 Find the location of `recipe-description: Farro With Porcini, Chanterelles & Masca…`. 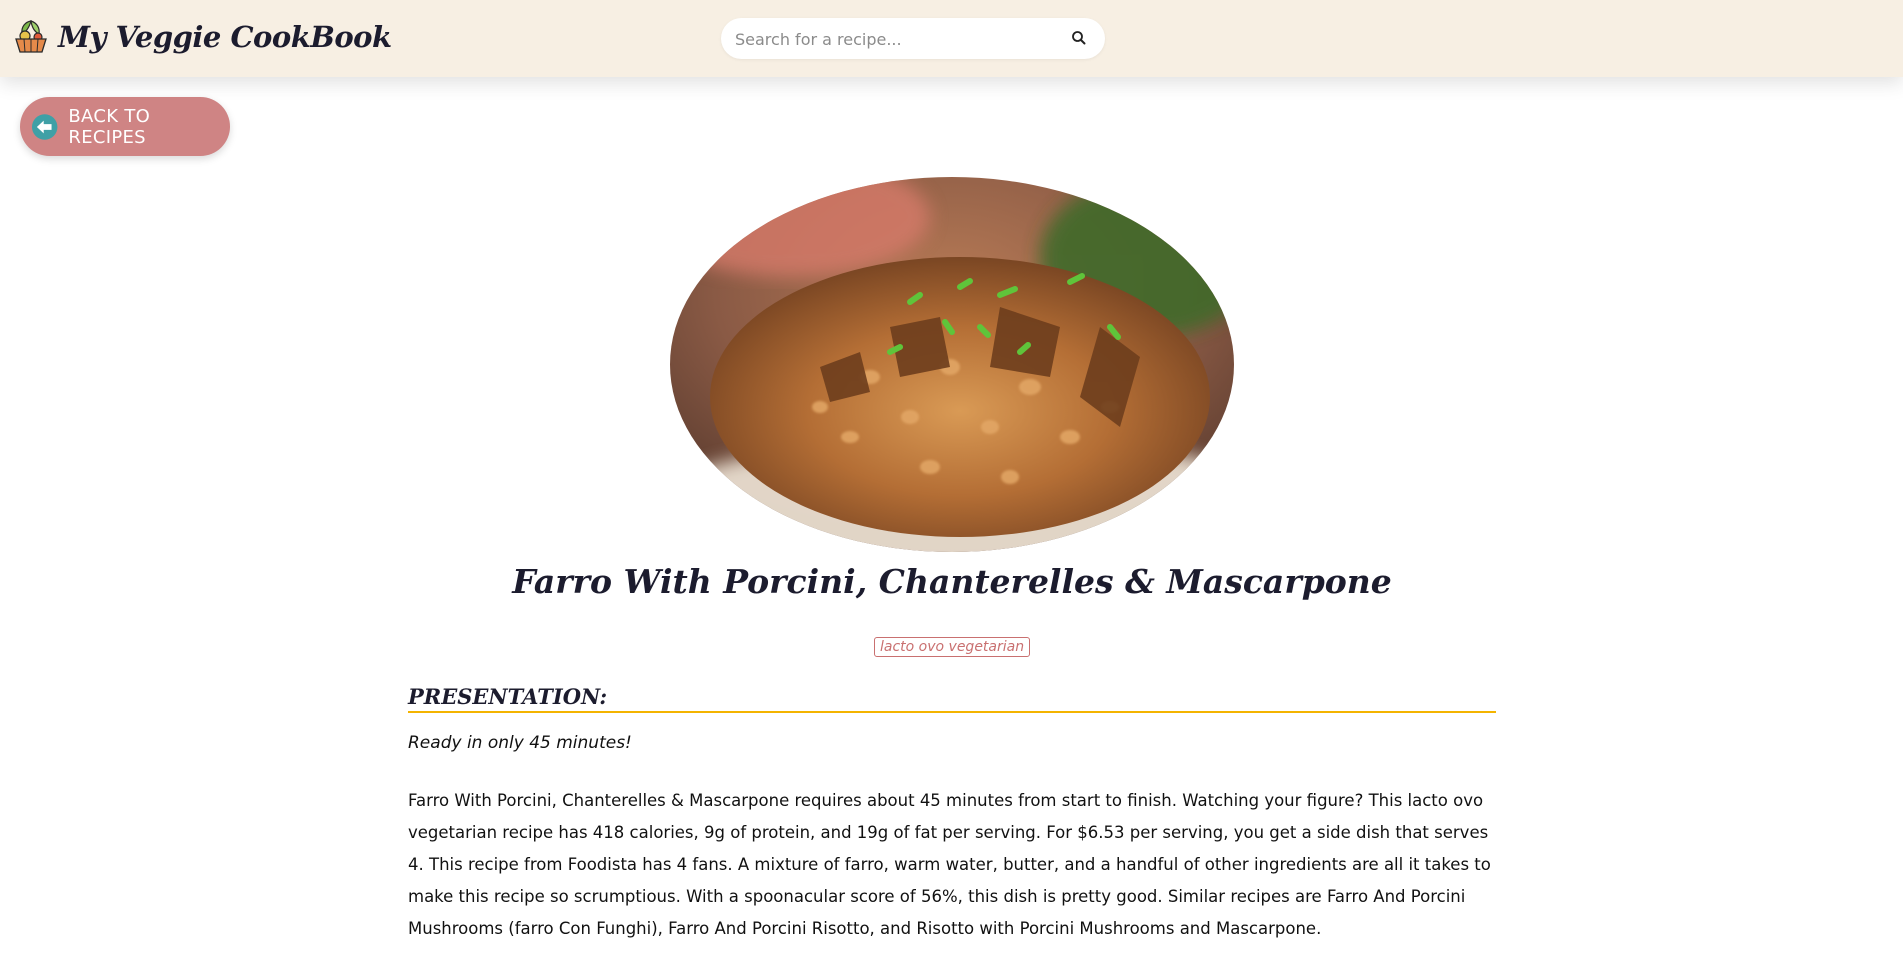

recipe-description: Farro With Porcini, Chanterelles & Masca… is located at coordinates (949, 864).